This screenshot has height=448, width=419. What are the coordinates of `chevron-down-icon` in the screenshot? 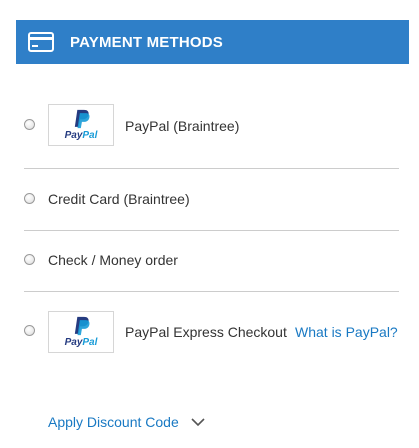 It's located at (198, 422).